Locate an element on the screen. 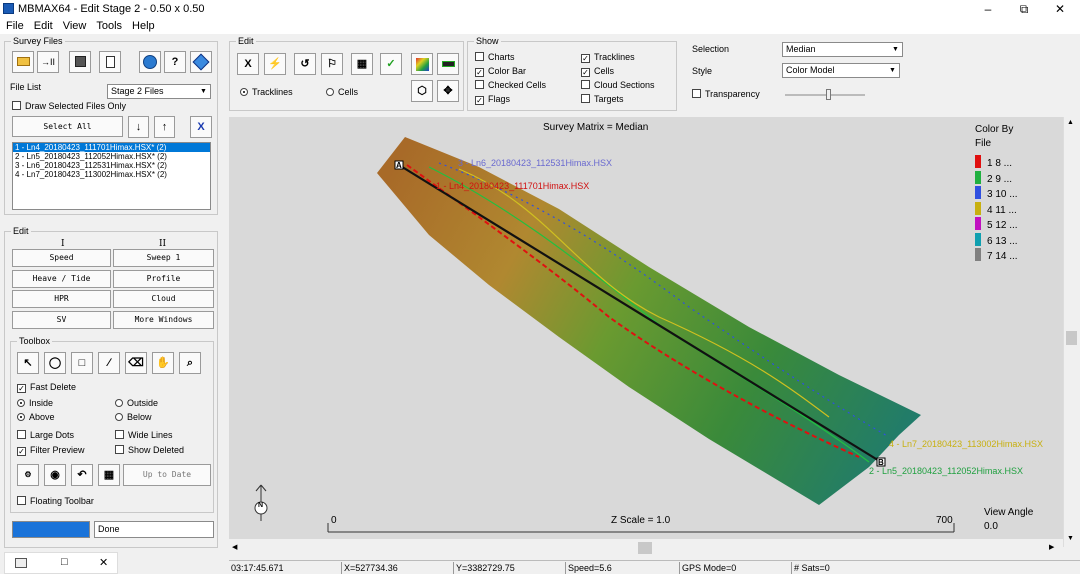  flags-checkbox: ✓ Flags is located at coordinates (492, 99).